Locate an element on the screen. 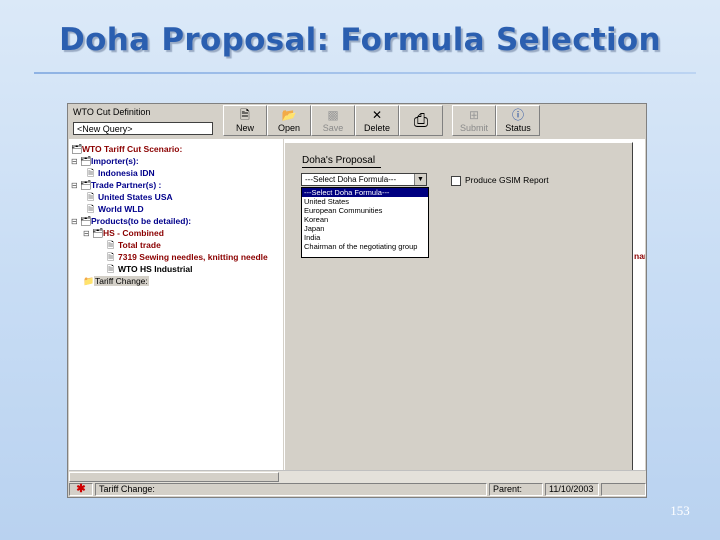 This screenshot has height=540, width=720. formula-option: Japan is located at coordinates (365, 228).